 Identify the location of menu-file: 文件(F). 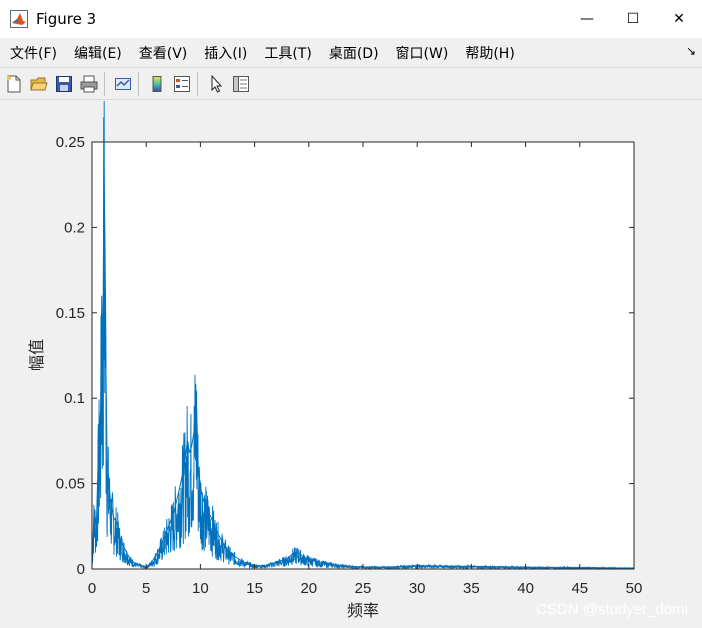
(33, 53).